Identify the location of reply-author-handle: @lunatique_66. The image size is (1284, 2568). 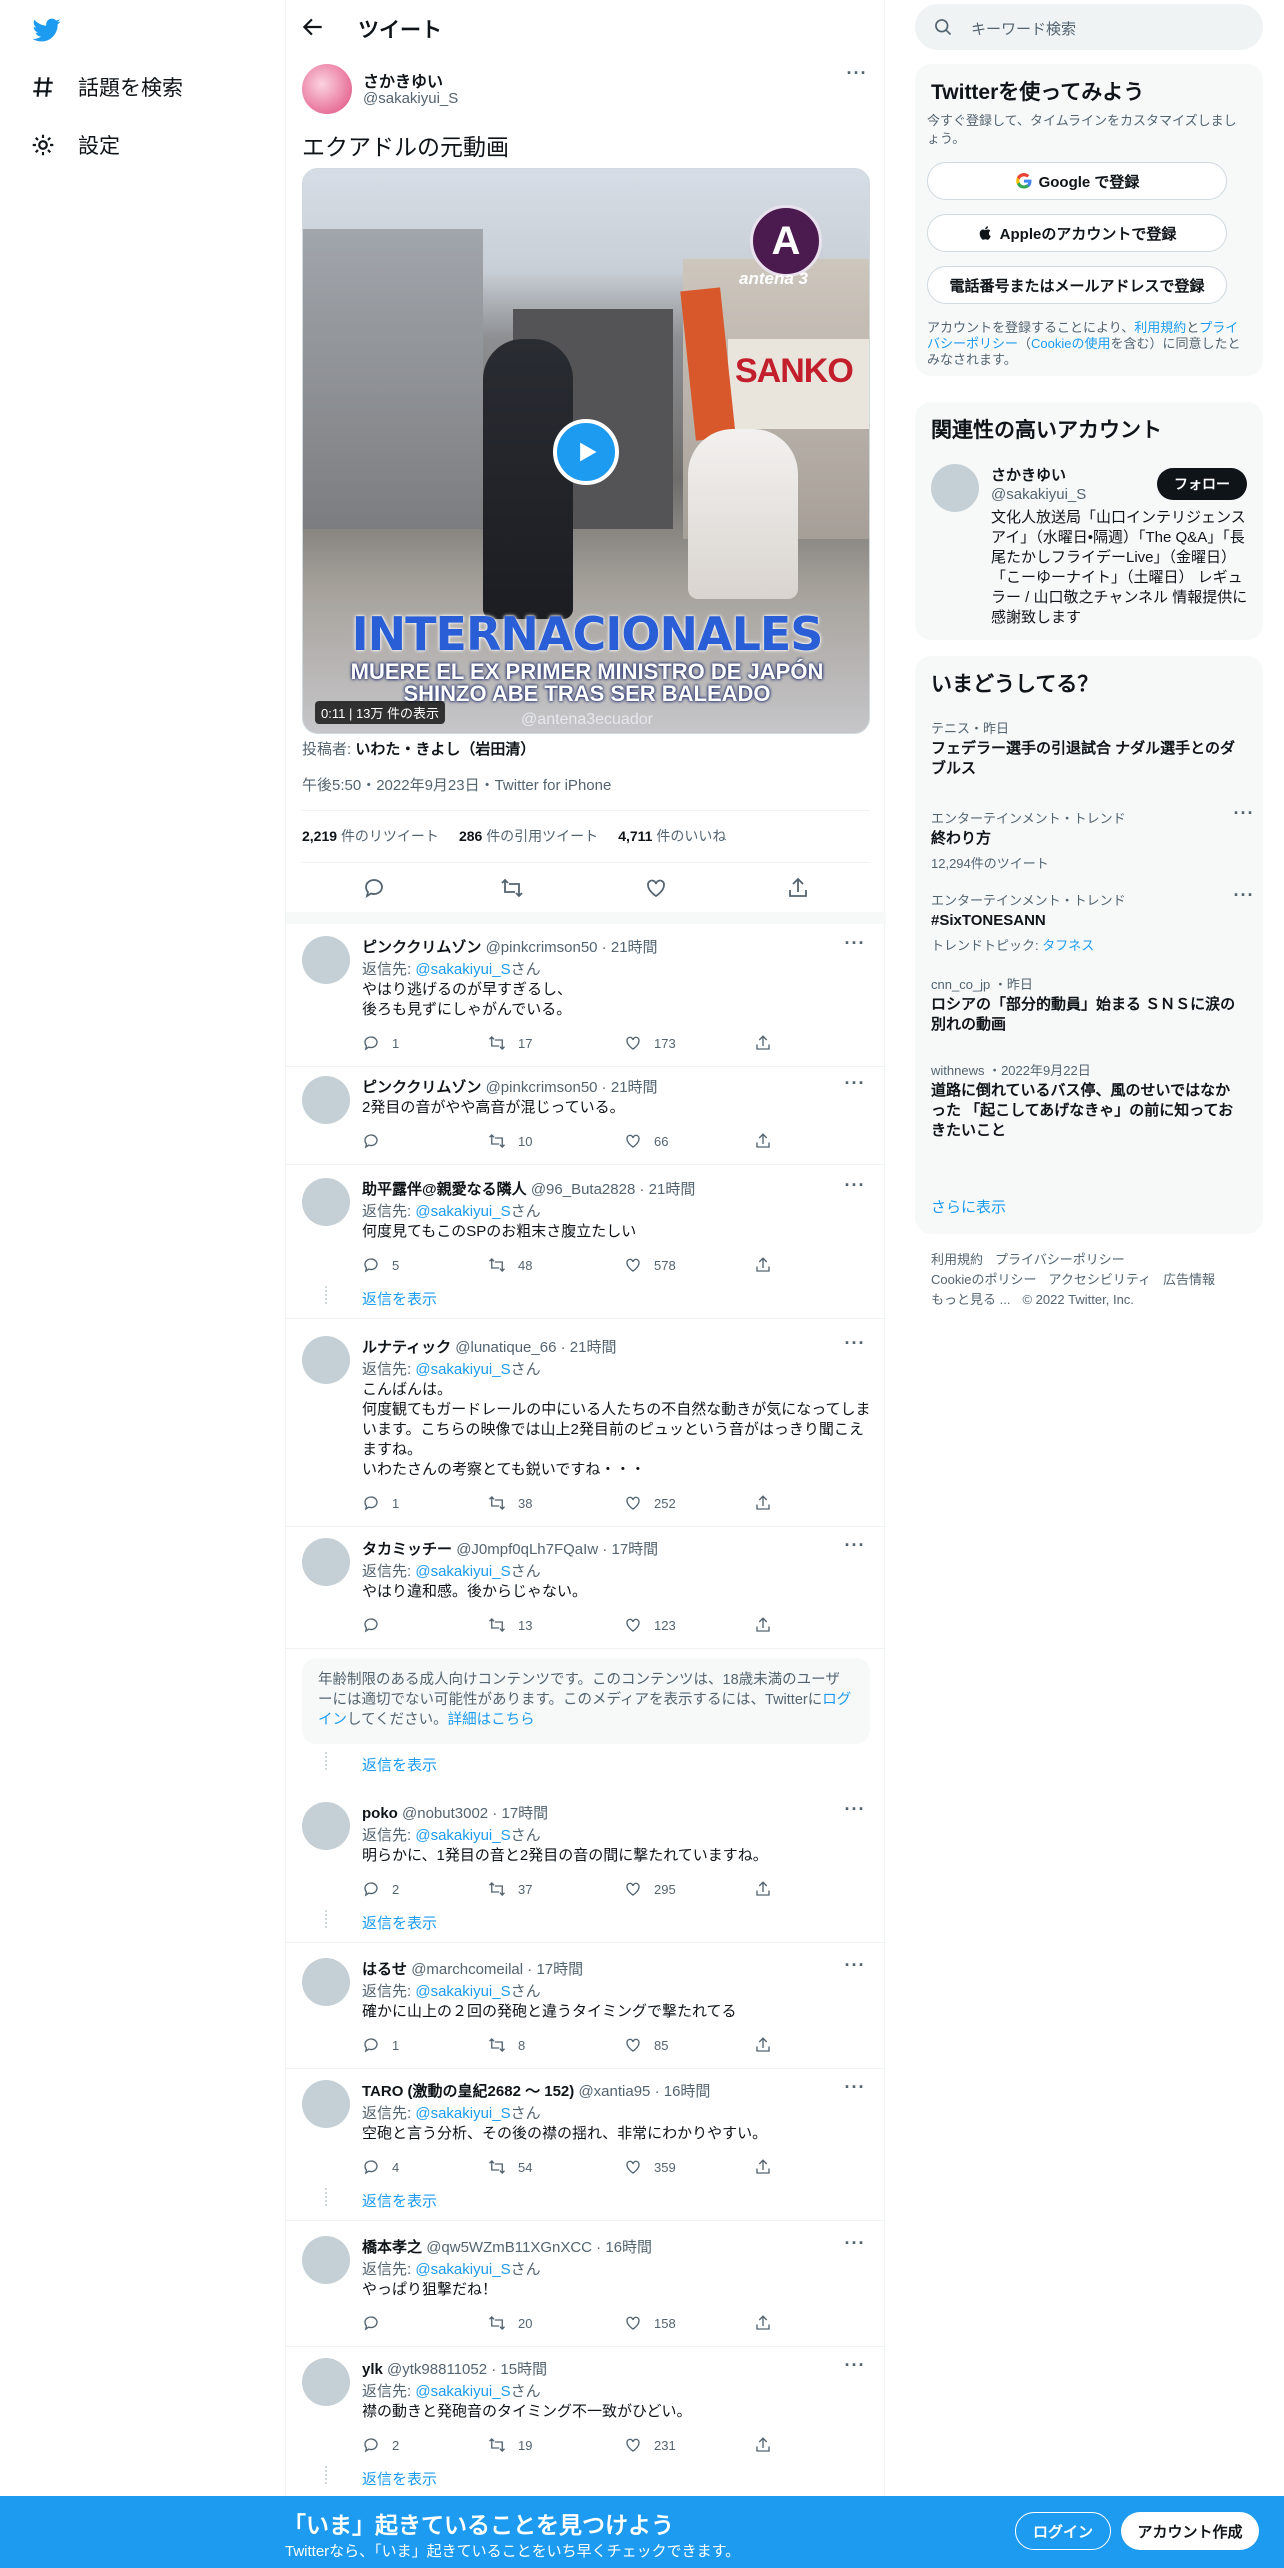
(505, 1347).